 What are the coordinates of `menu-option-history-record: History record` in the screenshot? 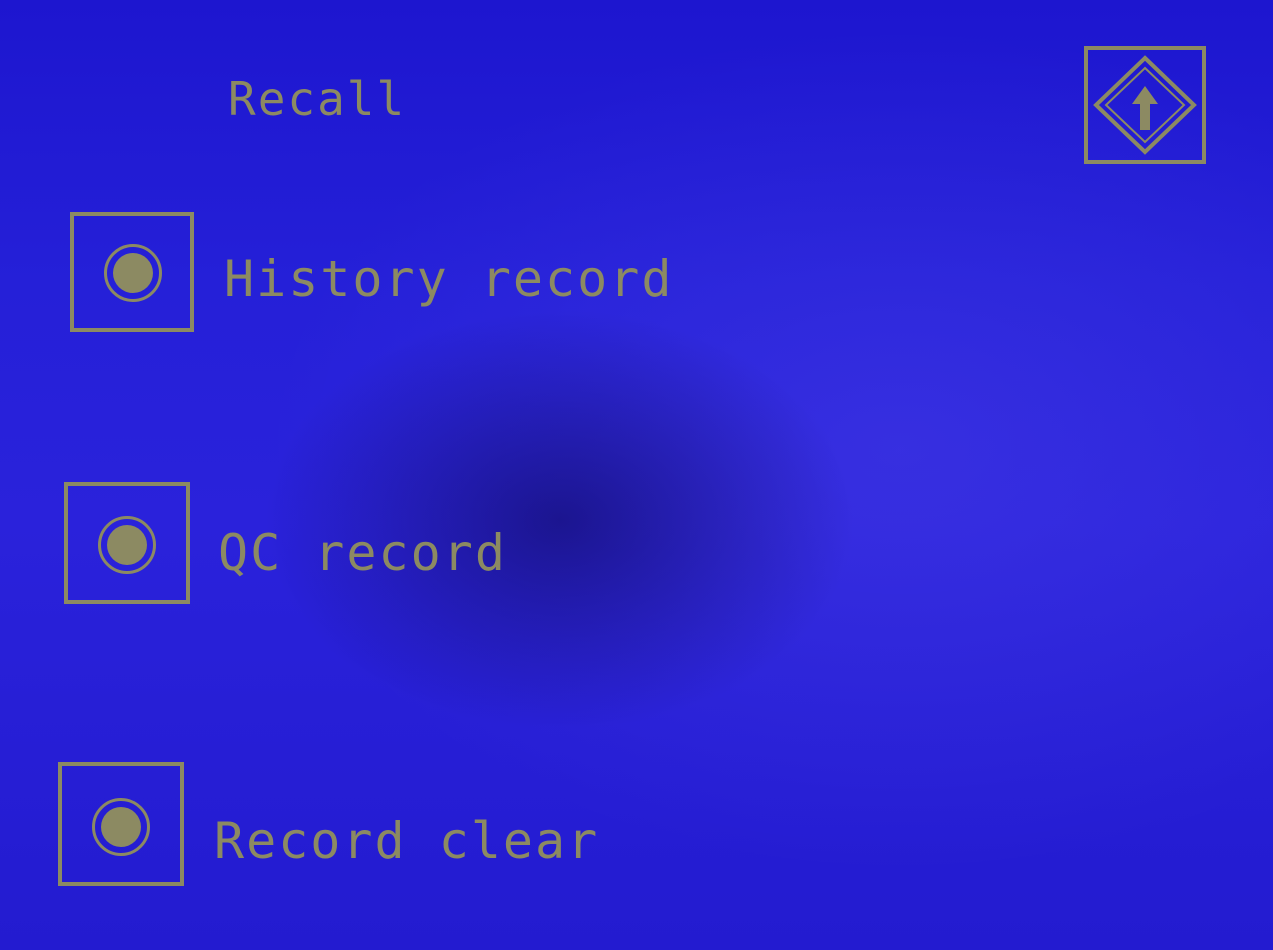 It's located at (378, 272).